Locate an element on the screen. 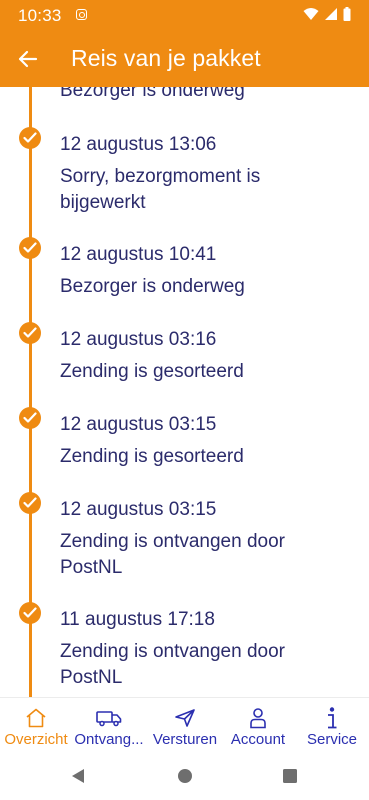  status-bar: 10:33 is located at coordinates (184, 15).